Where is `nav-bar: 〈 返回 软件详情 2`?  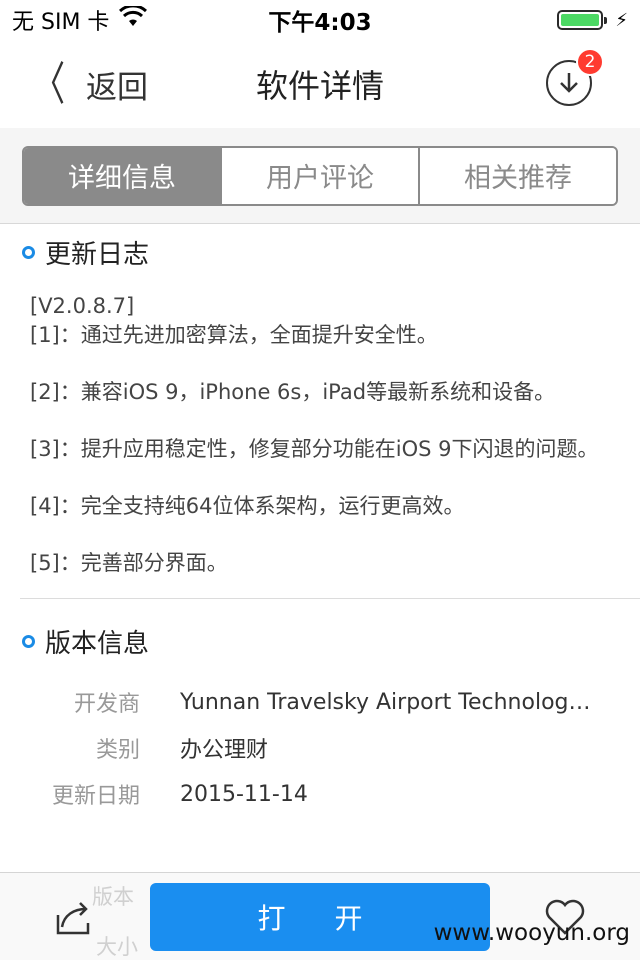 nav-bar: 〈 返回 软件详情 2 is located at coordinates (320, 84).